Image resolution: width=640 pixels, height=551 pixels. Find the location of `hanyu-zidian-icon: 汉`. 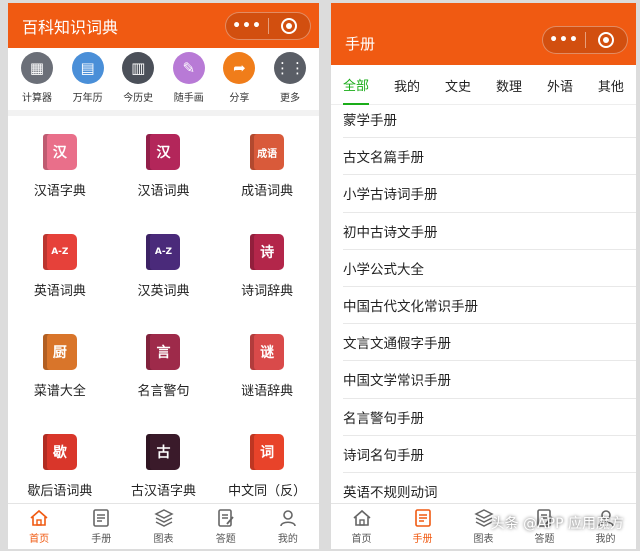

hanyu-zidian-icon: 汉 is located at coordinates (59, 152).